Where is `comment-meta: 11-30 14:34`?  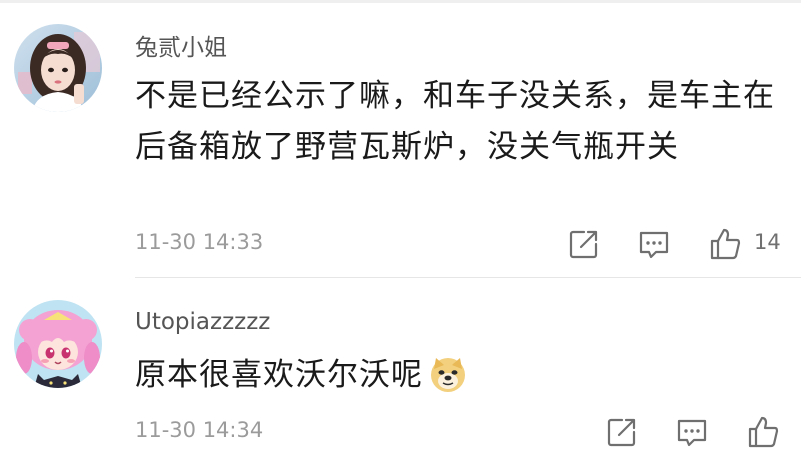
comment-meta: 11-30 14:34 is located at coordinates (400, 432).